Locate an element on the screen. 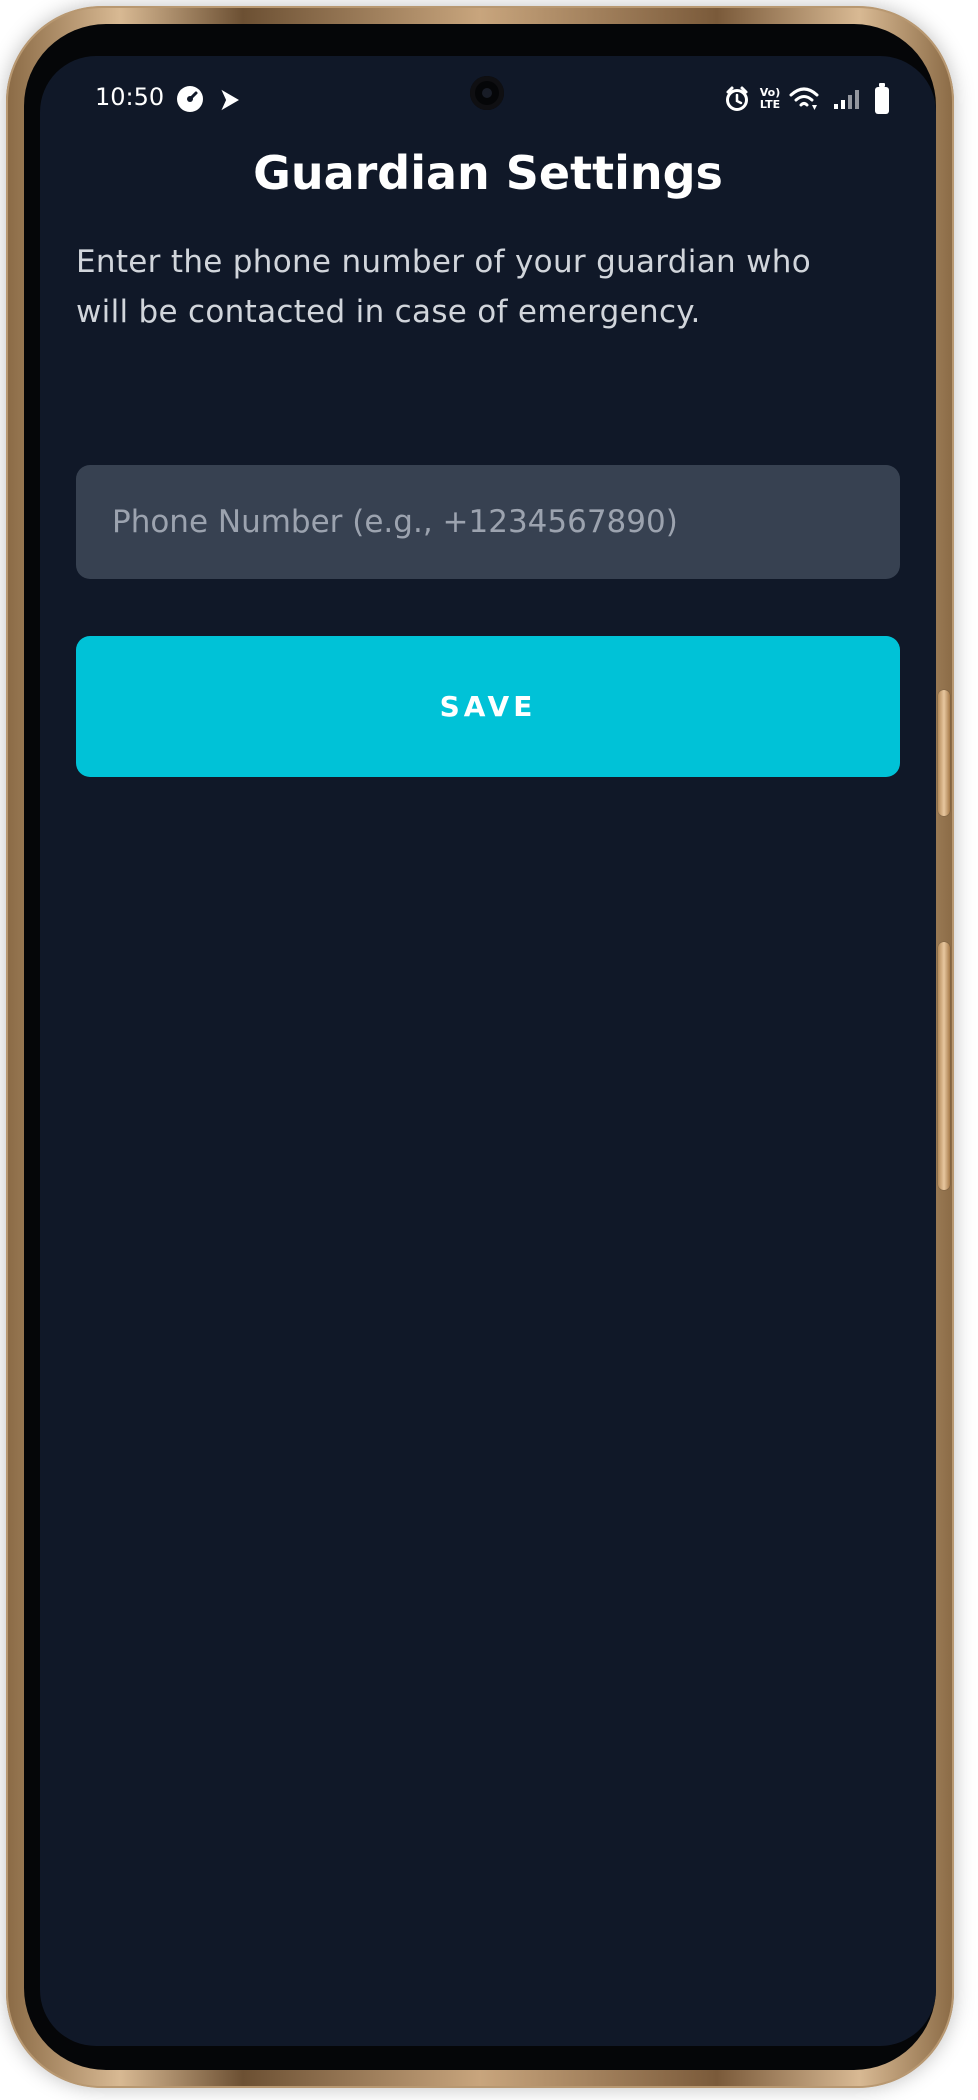  signal-icon is located at coordinates (847, 99).